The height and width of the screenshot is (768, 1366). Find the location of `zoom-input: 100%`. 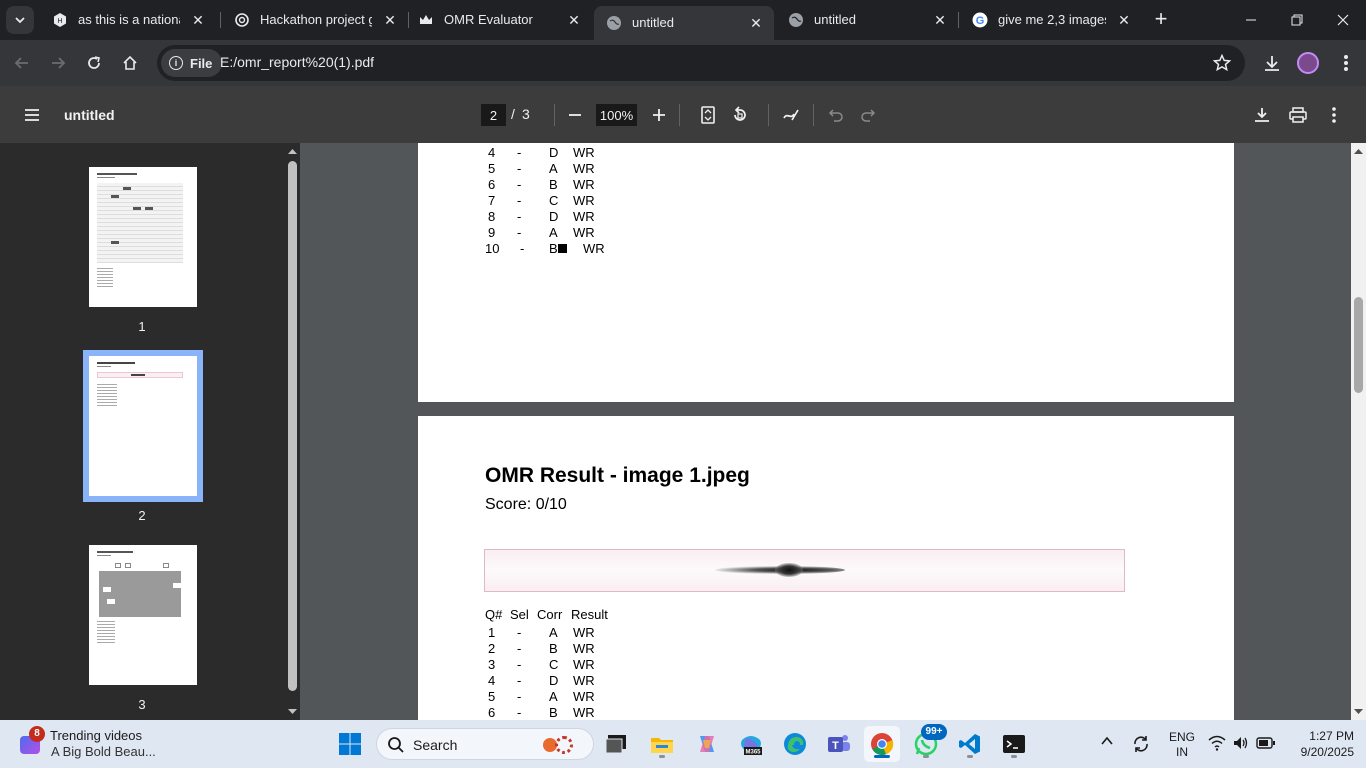

zoom-input: 100% is located at coordinates (616, 115).